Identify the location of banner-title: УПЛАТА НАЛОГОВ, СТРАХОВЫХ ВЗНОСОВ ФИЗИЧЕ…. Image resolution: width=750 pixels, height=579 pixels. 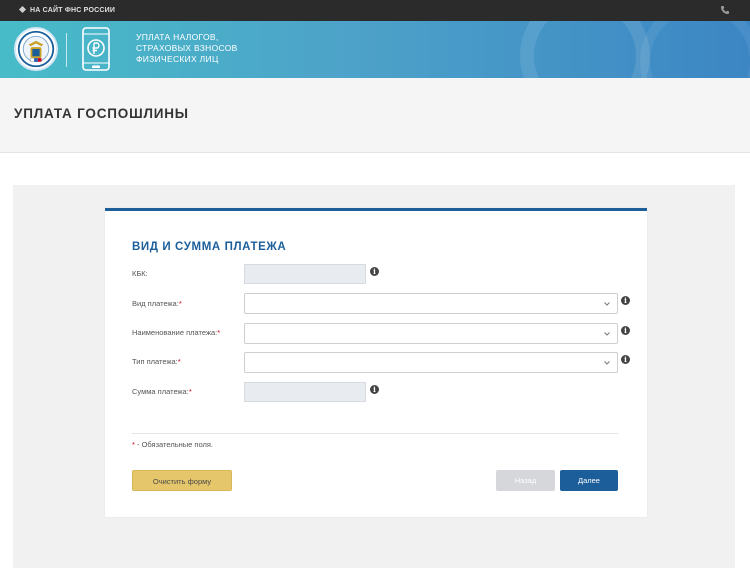
(187, 48).